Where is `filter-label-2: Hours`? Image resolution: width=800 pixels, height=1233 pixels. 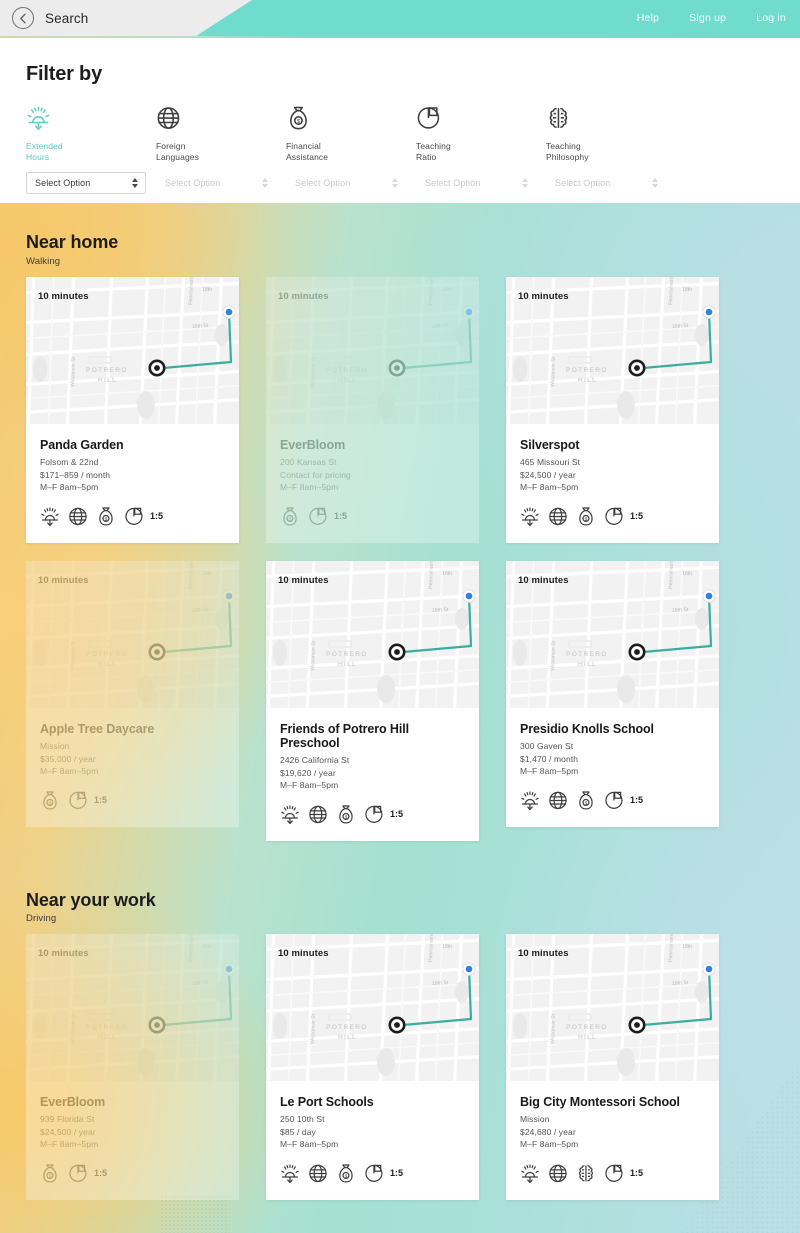 filter-label-2: Hours is located at coordinates (38, 156).